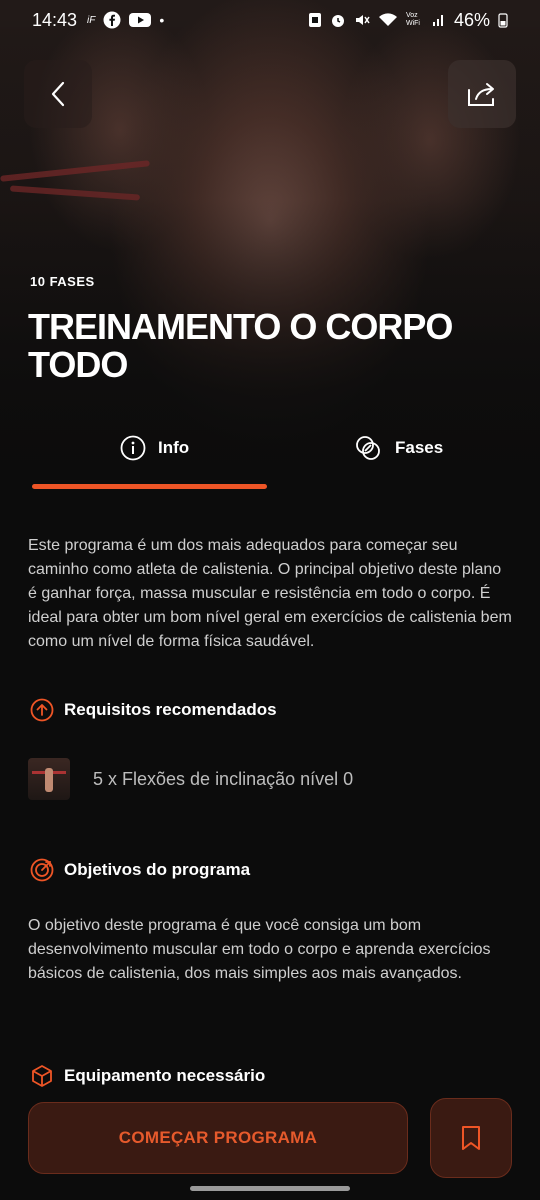  Describe the element at coordinates (55, 19) in the screenshot. I see `status-time: 14:43` at that location.